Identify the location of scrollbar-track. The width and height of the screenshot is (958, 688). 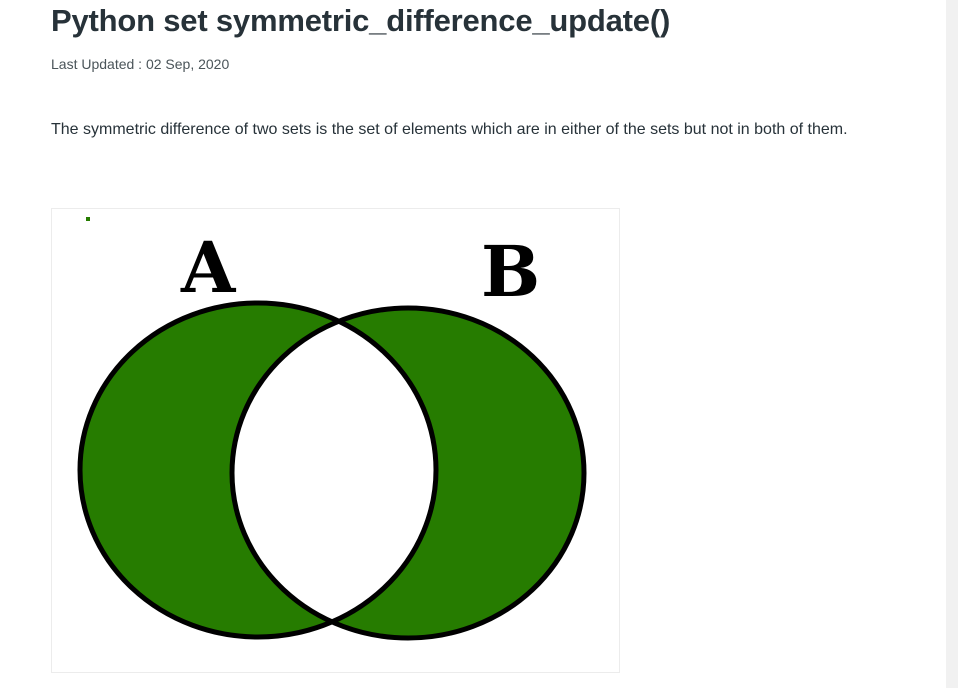
(952, 344).